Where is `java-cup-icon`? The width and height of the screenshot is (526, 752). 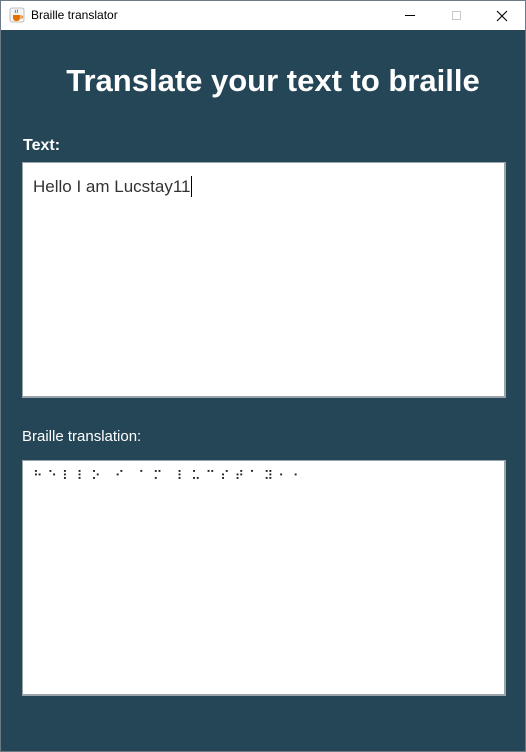
java-cup-icon is located at coordinates (17, 15).